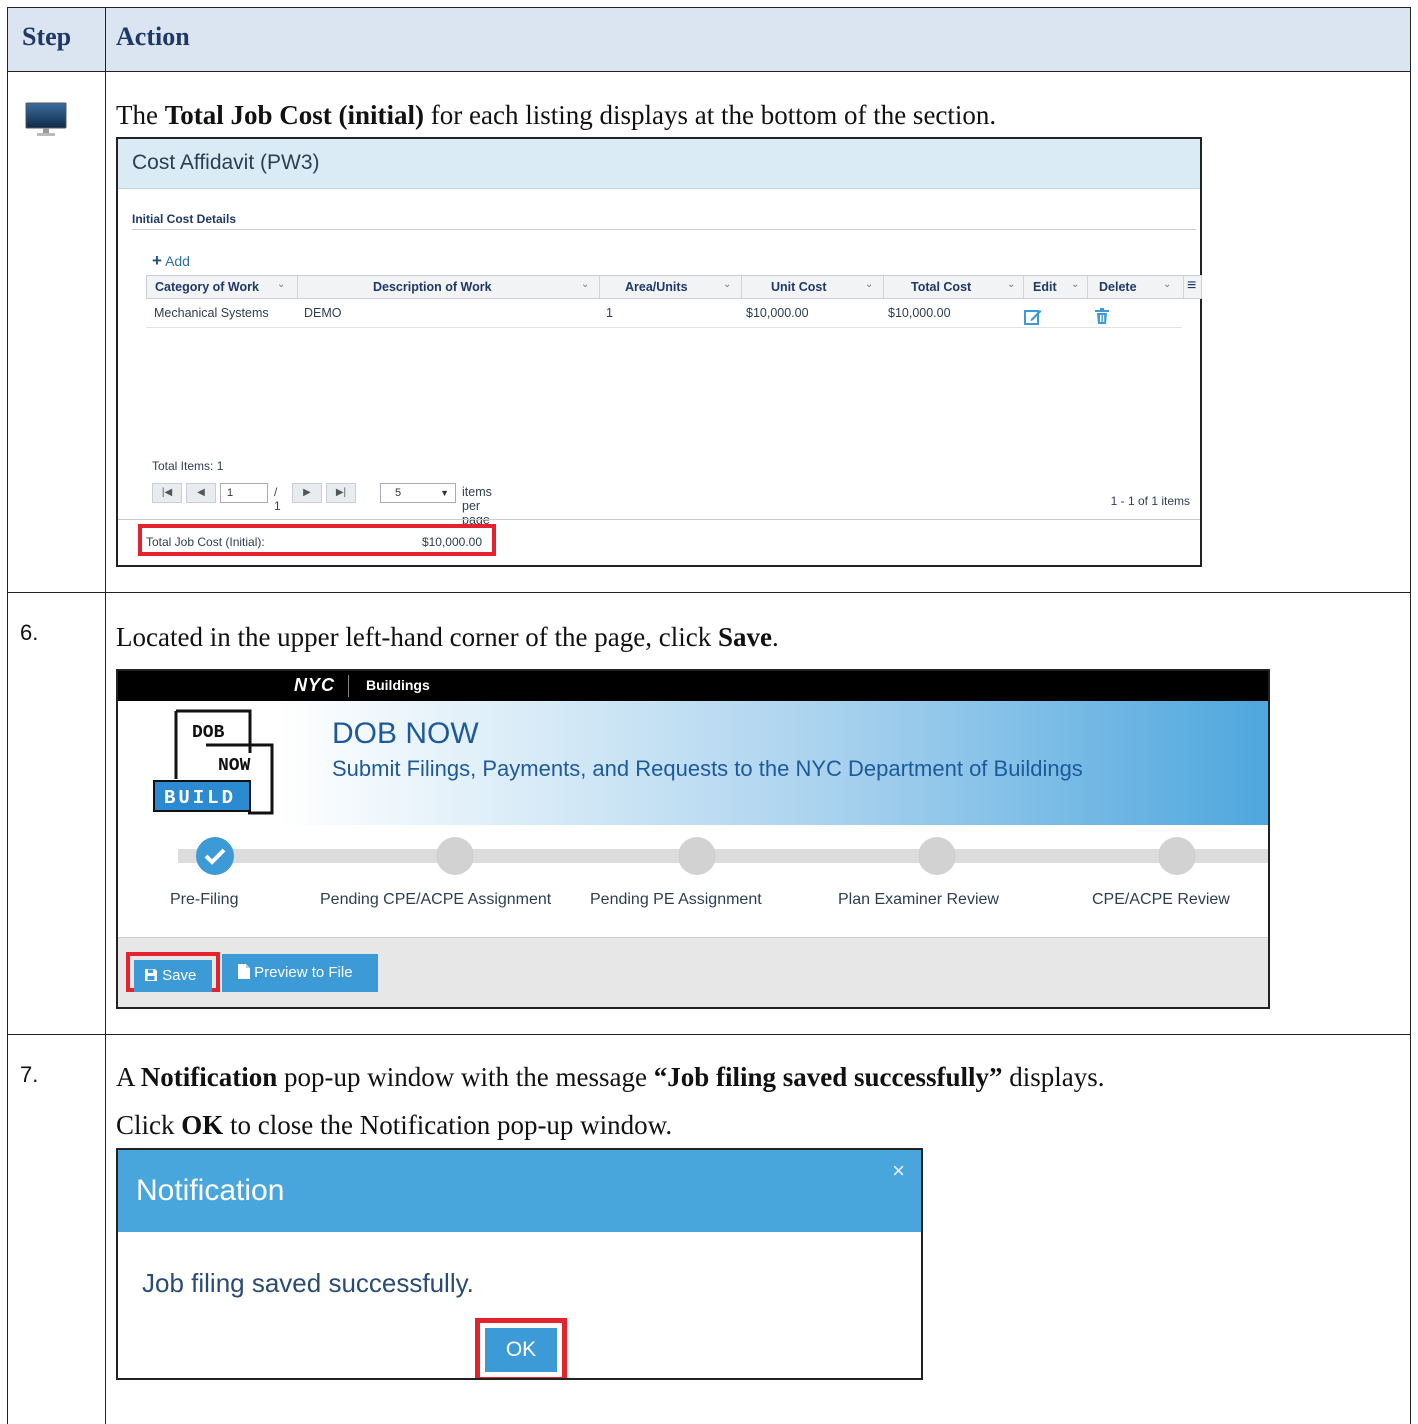 The height and width of the screenshot is (1424, 1418). I want to click on total-job-cost-highlight: Total Job Cost (Initial): $10,000.00, so click(317, 540).